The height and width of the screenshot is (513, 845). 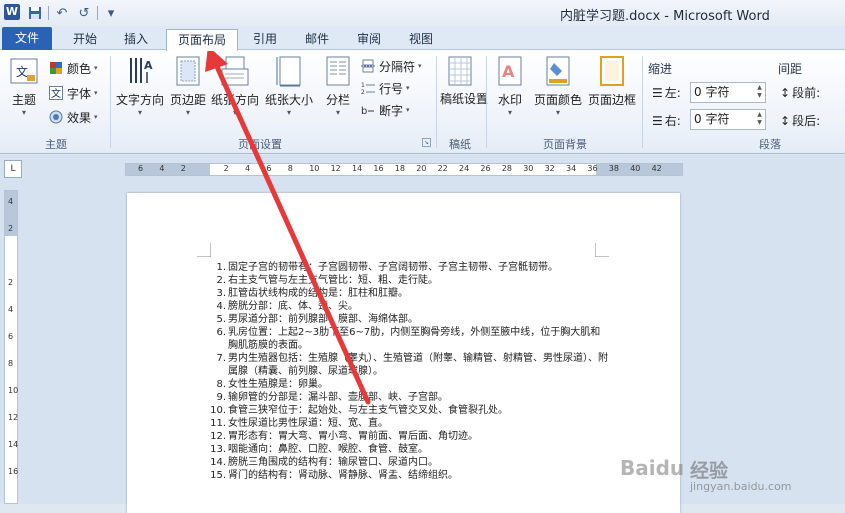 I want to click on list-item: 15. 肾门的结构有：肾动脉、肾静脉、肾盂、结缔组织。, so click(x=410, y=475).